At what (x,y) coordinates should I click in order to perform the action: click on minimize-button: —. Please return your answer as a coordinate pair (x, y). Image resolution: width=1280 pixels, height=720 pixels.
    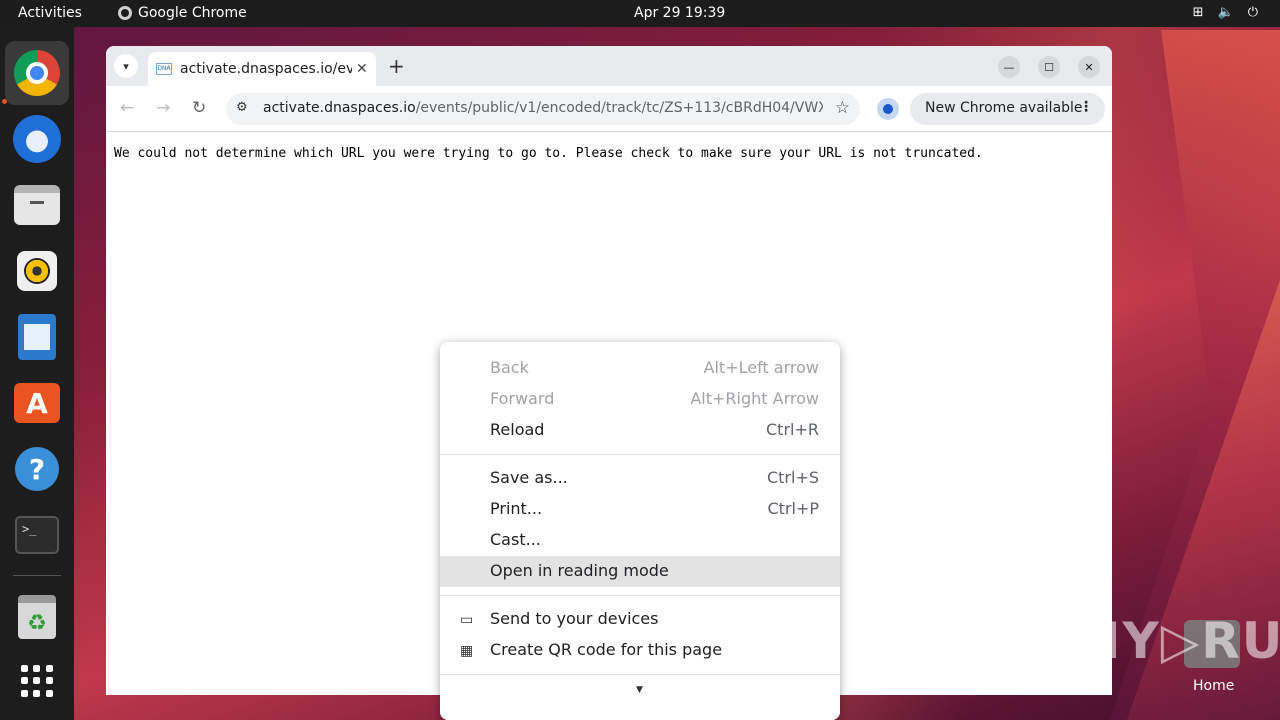
    Looking at the image, I should click on (1009, 67).